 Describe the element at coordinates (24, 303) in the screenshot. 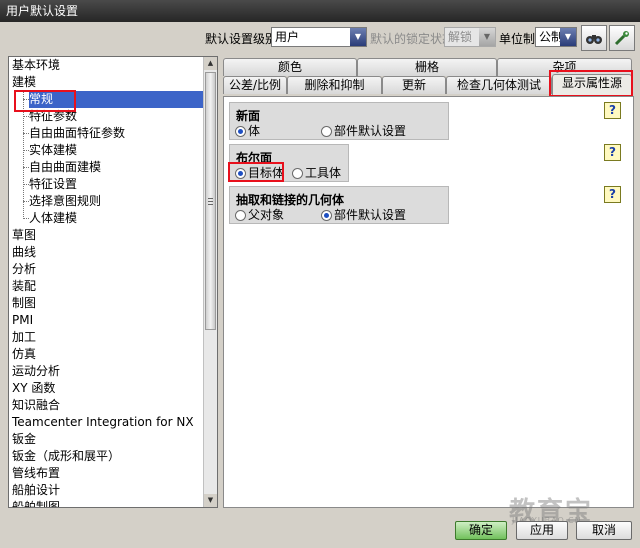

I see `tree-item: 制图` at that location.